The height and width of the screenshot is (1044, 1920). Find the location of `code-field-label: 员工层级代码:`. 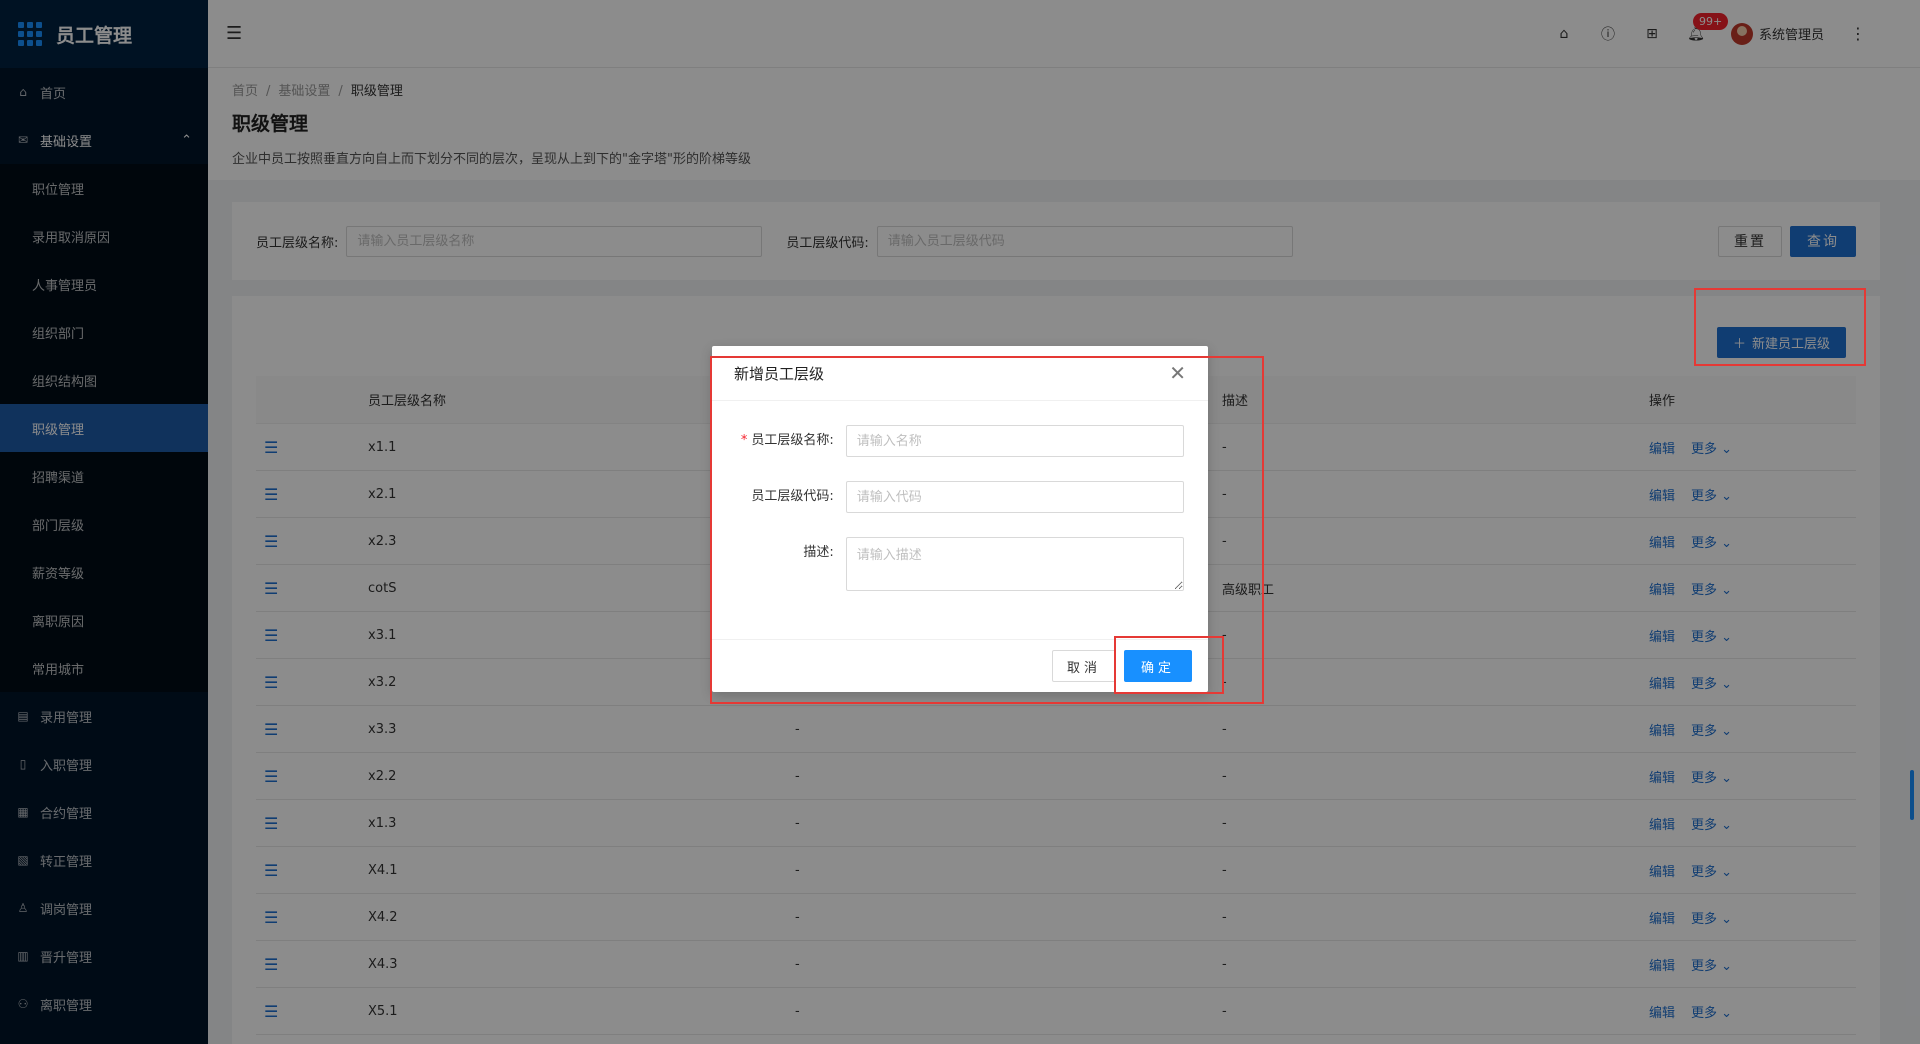

code-field-label: 员工层级代码: is located at coordinates (792, 496).